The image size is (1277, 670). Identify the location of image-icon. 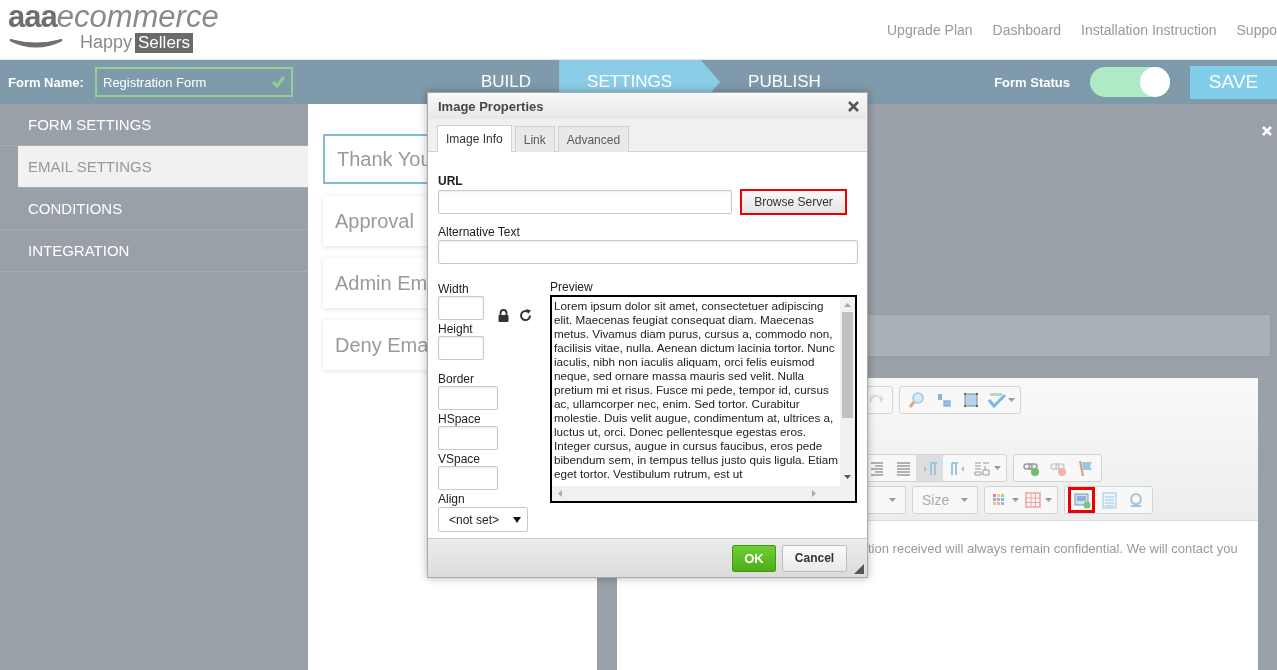
(1081, 500).